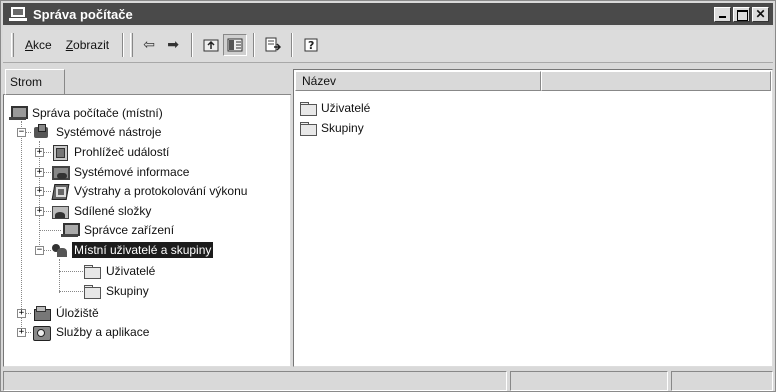  What do you see at coordinates (121, 172) in the screenshot?
I see `tree-item-system-info: Systémové informace` at bounding box center [121, 172].